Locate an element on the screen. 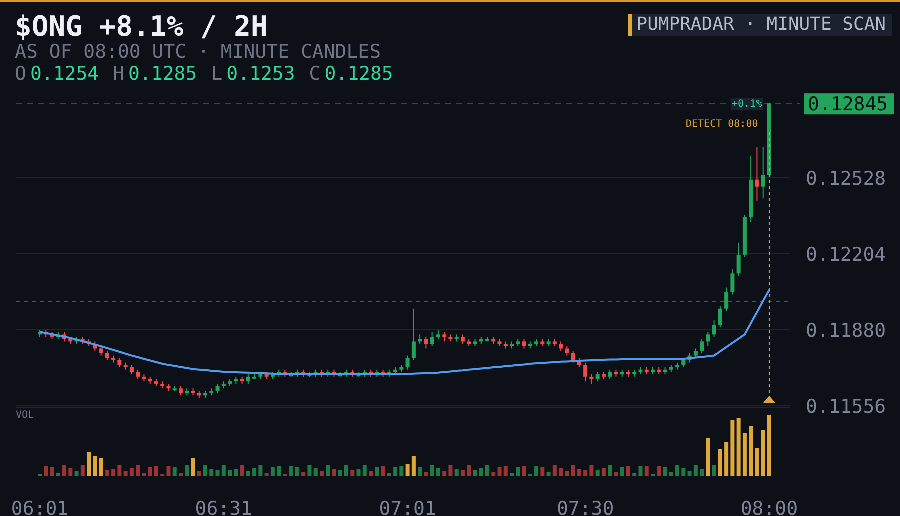 The image size is (900, 516). last-price-label: 0.12845 is located at coordinates (849, 105).